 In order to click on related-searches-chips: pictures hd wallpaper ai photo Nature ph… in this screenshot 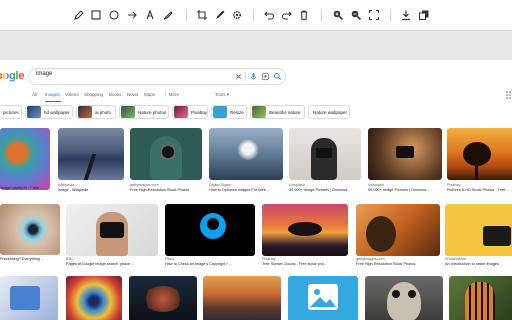, I will do `click(256, 113)`.